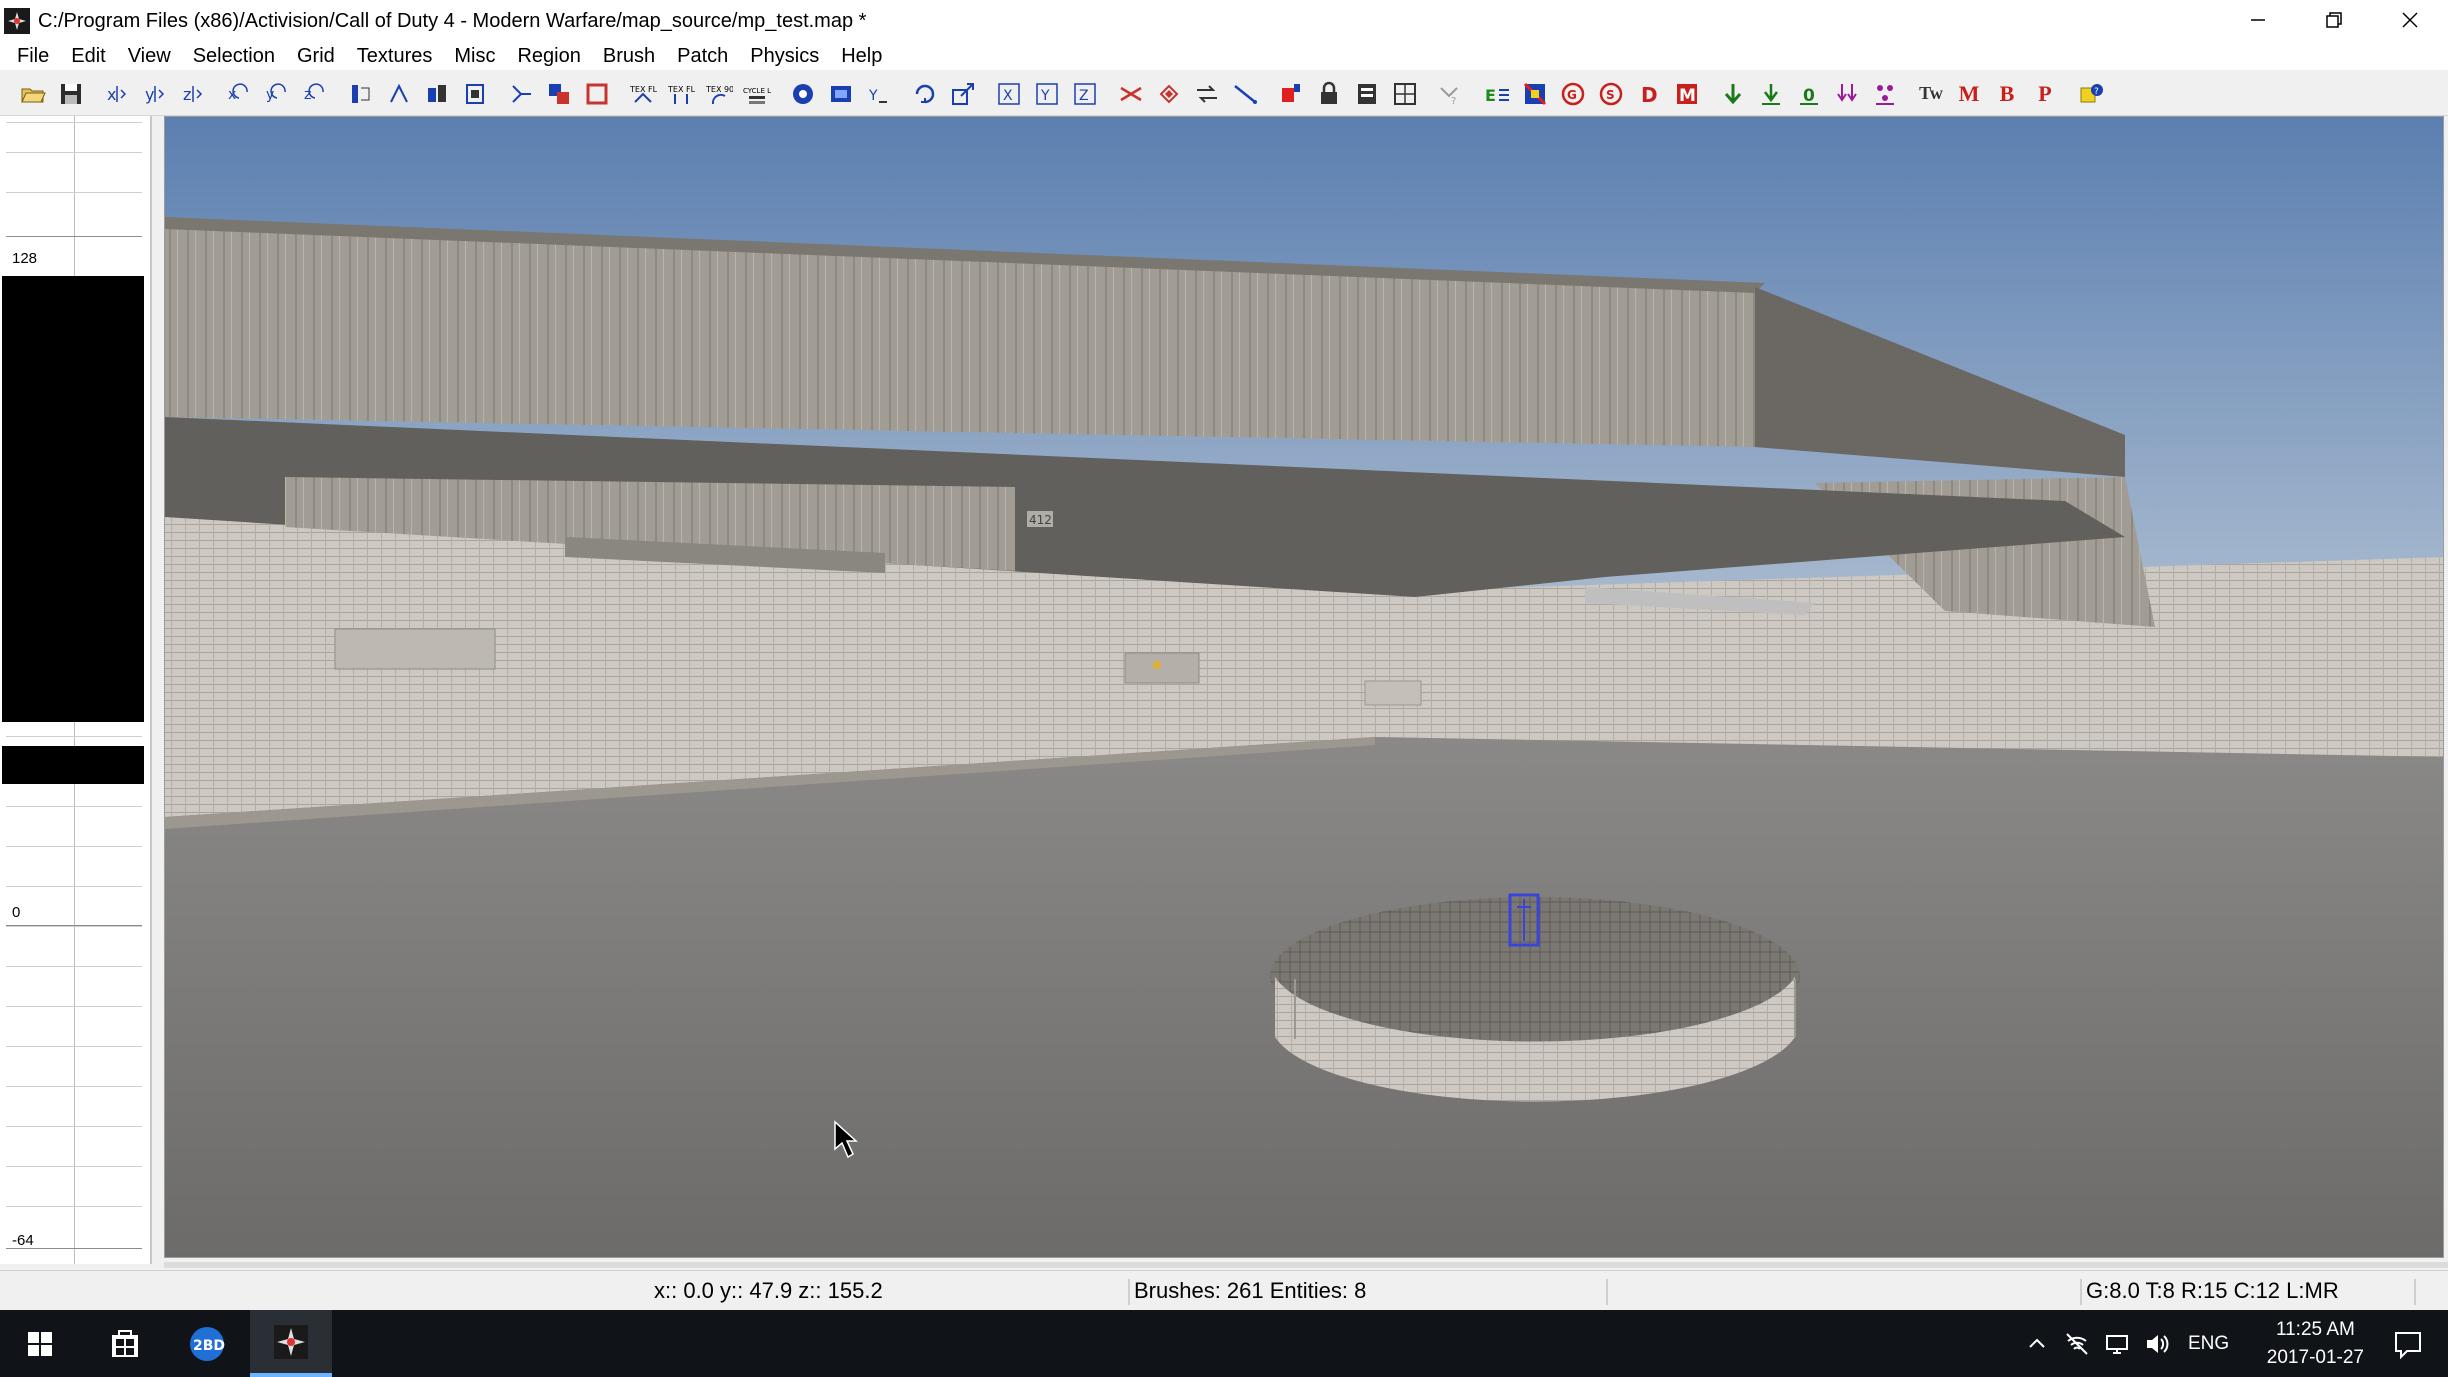 This screenshot has width=2448, height=1377. I want to click on flip-z-button: z, so click(193, 94).